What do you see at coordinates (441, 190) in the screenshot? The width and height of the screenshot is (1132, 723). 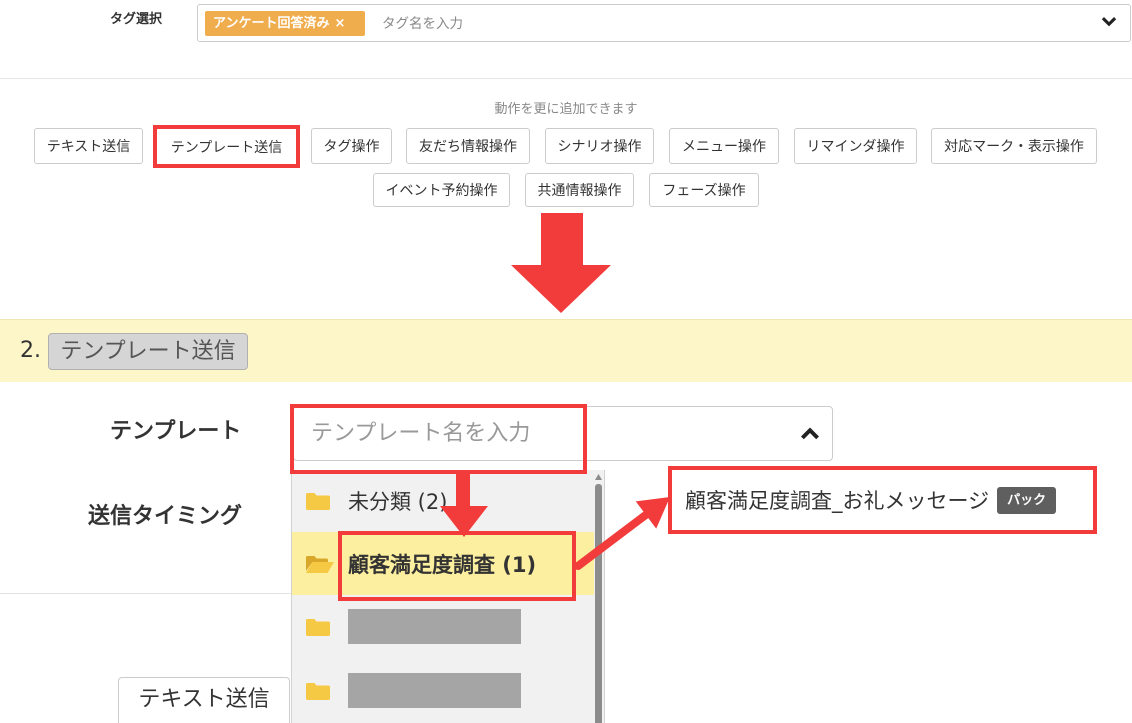 I see `action-event-booking-button: イベント予約操作` at bounding box center [441, 190].